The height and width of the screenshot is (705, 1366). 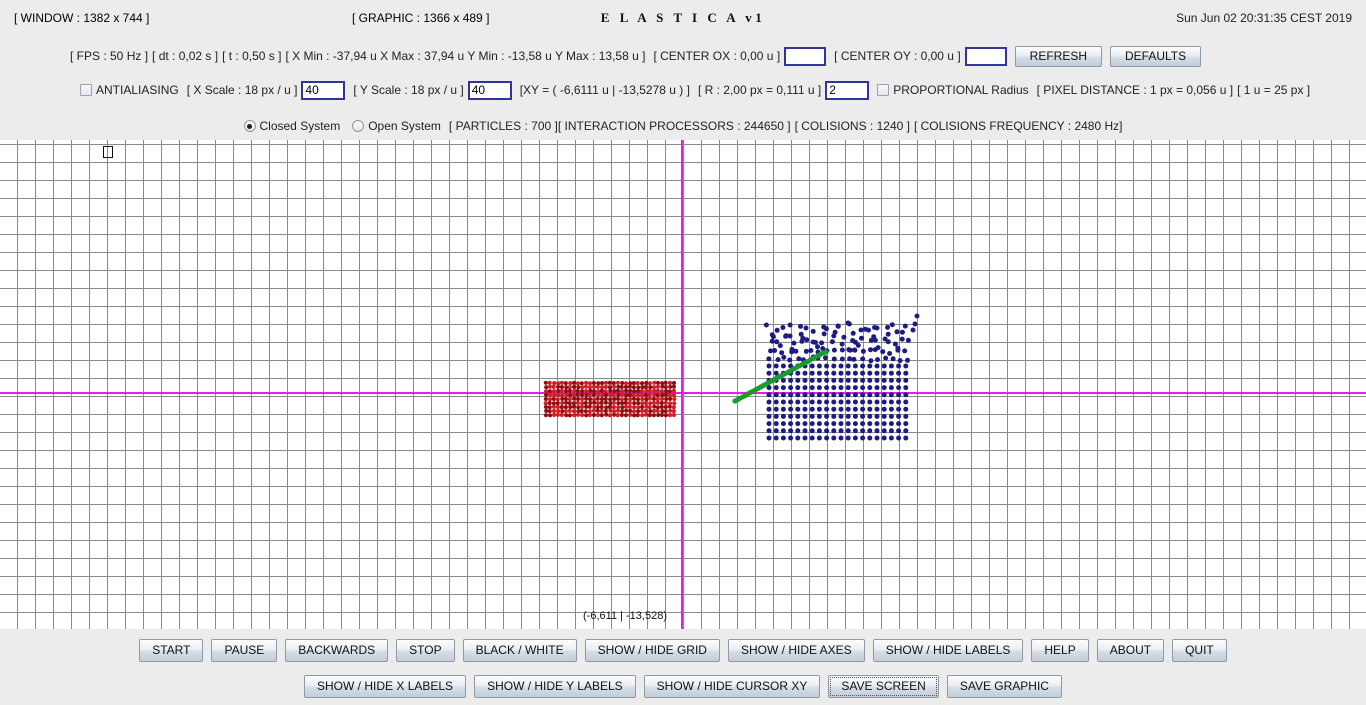 What do you see at coordinates (961, 90) in the screenshot?
I see `proportional-radius-label: PROPORTIONAL Radius` at bounding box center [961, 90].